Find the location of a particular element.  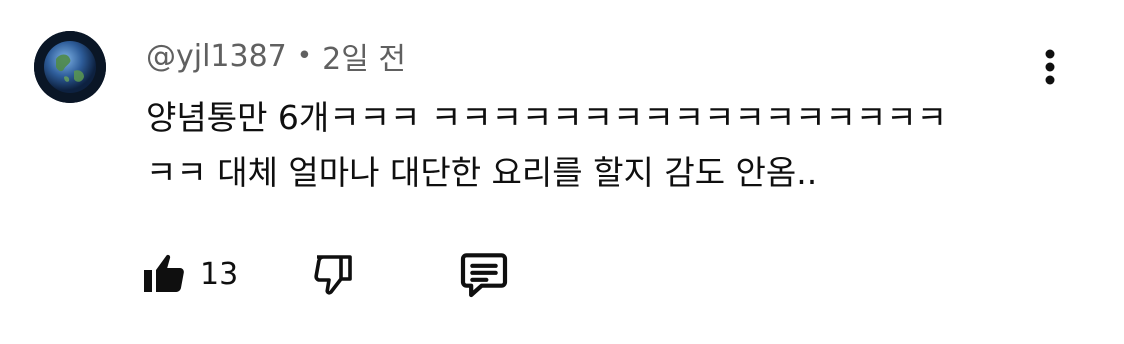

more-vertical-icon is located at coordinates (1050, 67).